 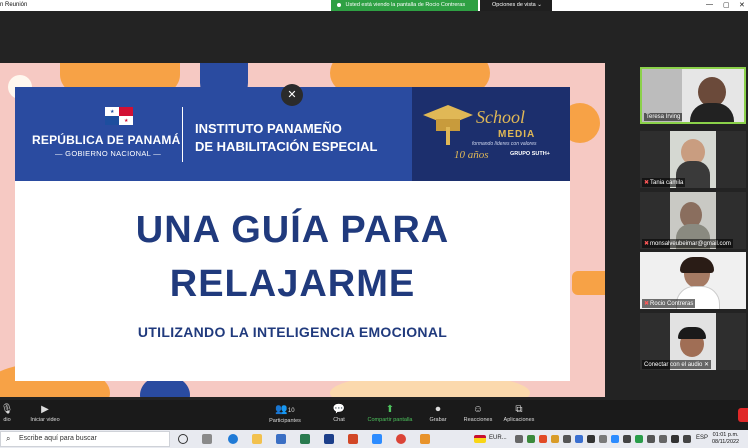 I want to click on connect-audio-text: Conectar con el audio, so click(x=673, y=365).